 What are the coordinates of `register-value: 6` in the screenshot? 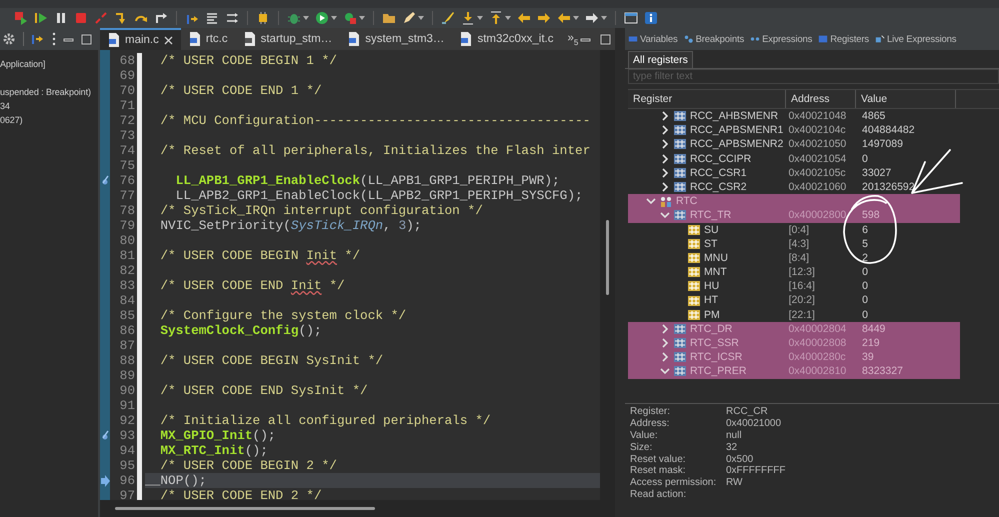 It's located at (865, 229).